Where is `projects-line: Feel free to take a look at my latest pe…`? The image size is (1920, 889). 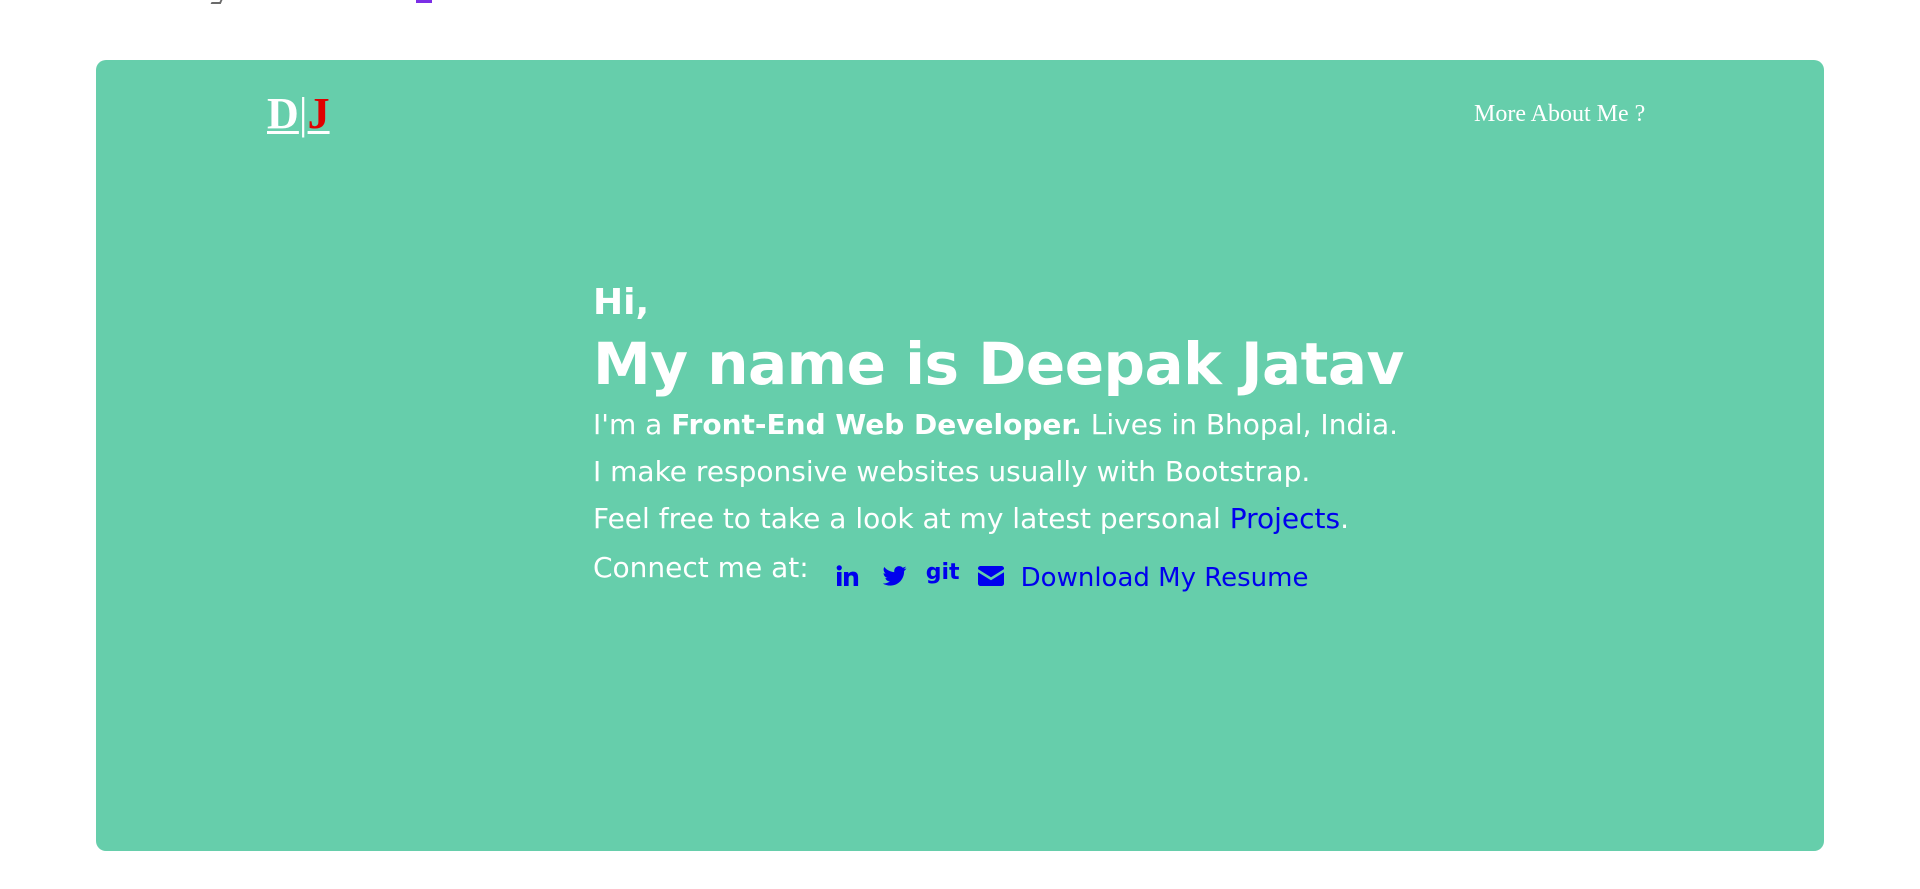 projects-line: Feel free to take a look at my latest pe… is located at coordinates (998, 518).